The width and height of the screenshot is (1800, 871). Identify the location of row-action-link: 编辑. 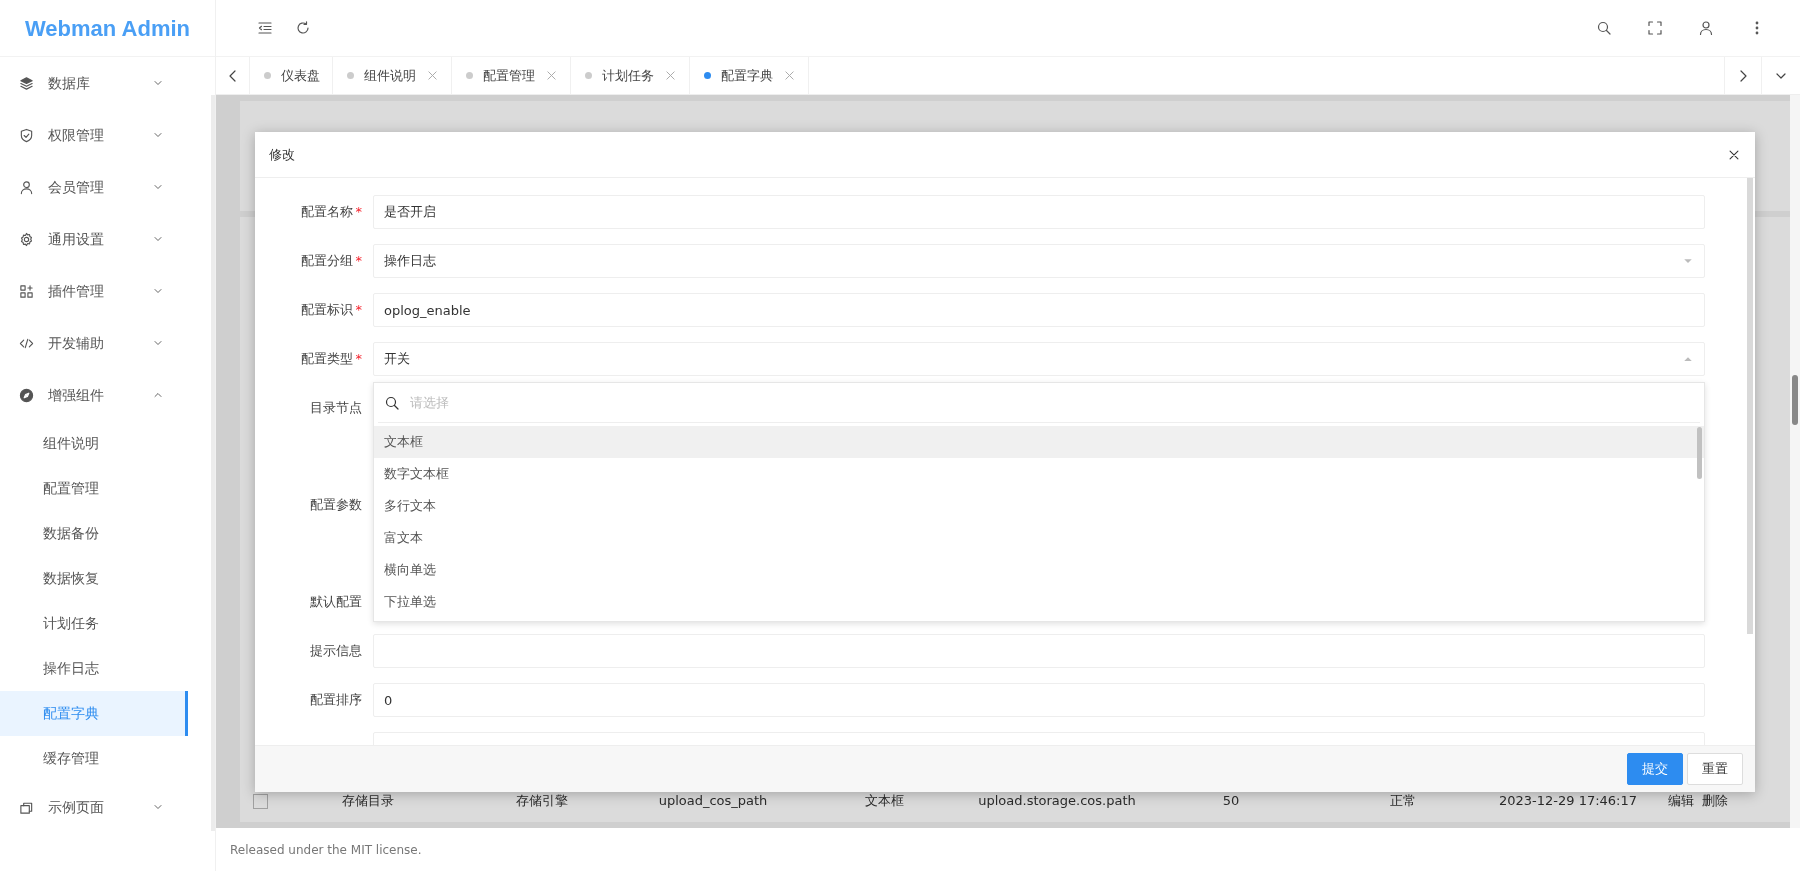
(1681, 801).